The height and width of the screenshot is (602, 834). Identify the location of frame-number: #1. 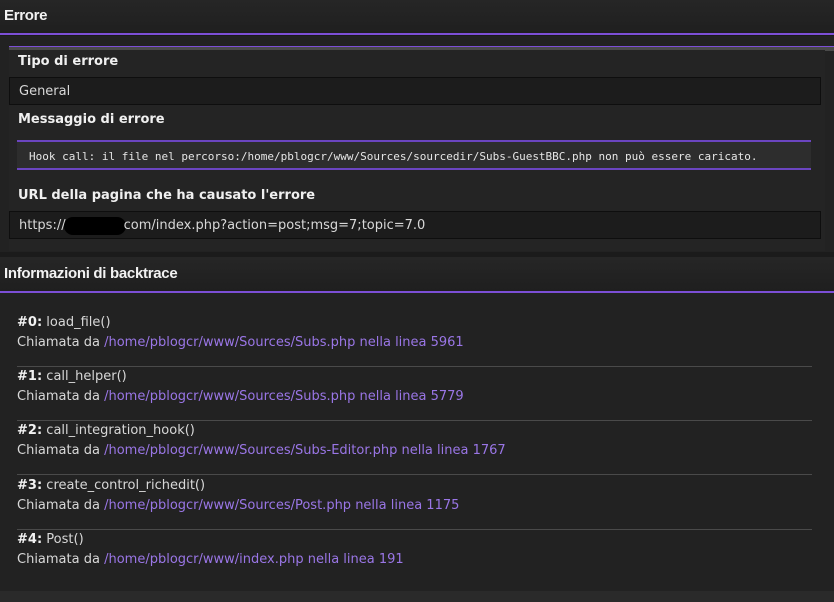
(27, 376).